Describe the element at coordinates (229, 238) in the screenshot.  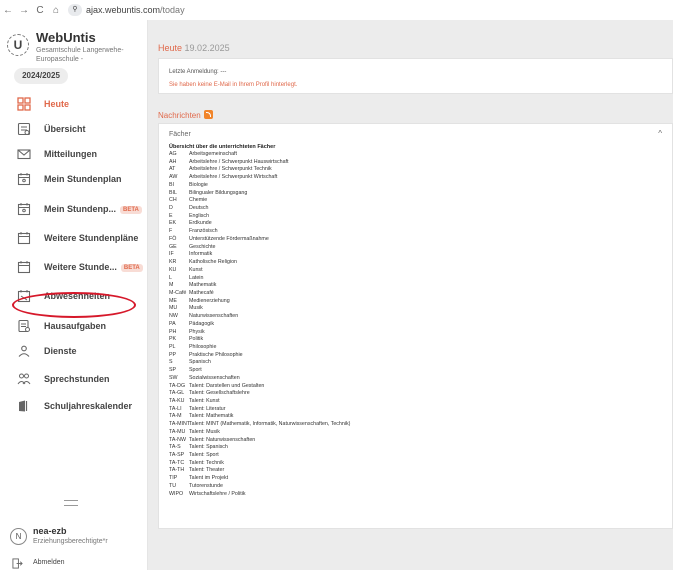
I see `subject-name: Unterstützende Fördermaßnahme` at that location.